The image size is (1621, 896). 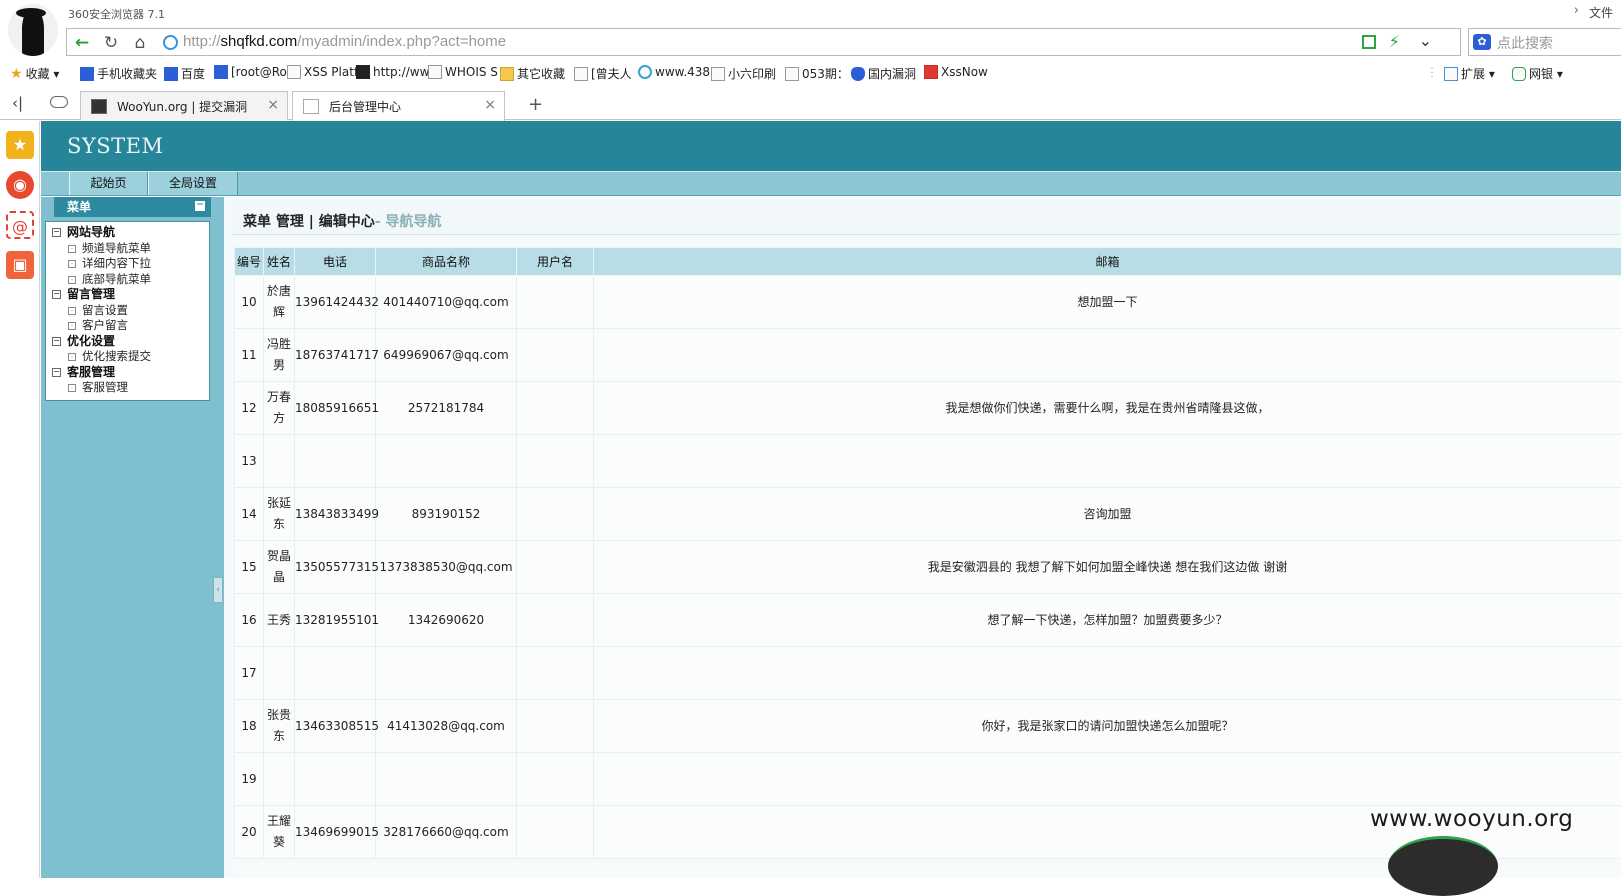 I want to click on user-avatar, so click(x=33, y=30).